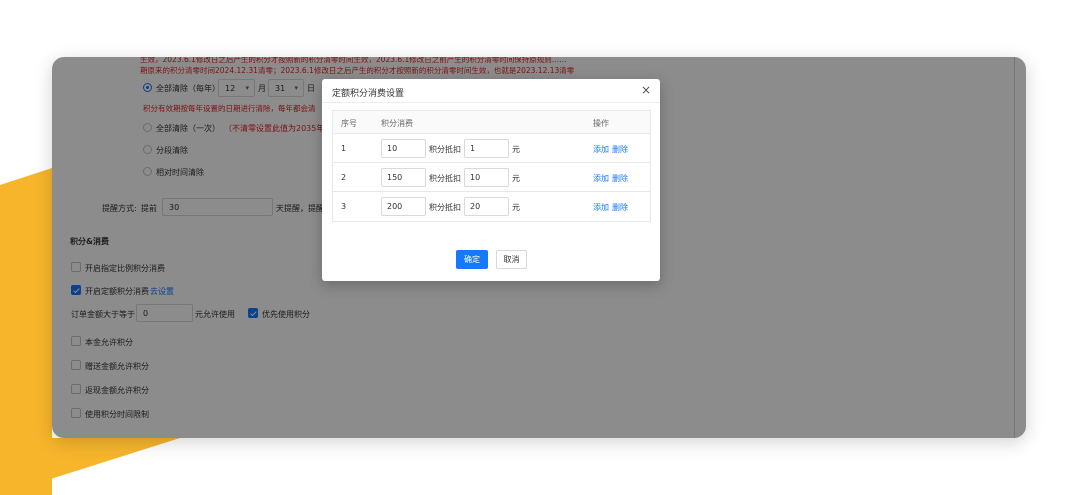 Image resolution: width=1080 pixels, height=495 pixels. What do you see at coordinates (491, 91) in the screenshot?
I see `dialog-header: 定额积分消费设置 ×` at bounding box center [491, 91].